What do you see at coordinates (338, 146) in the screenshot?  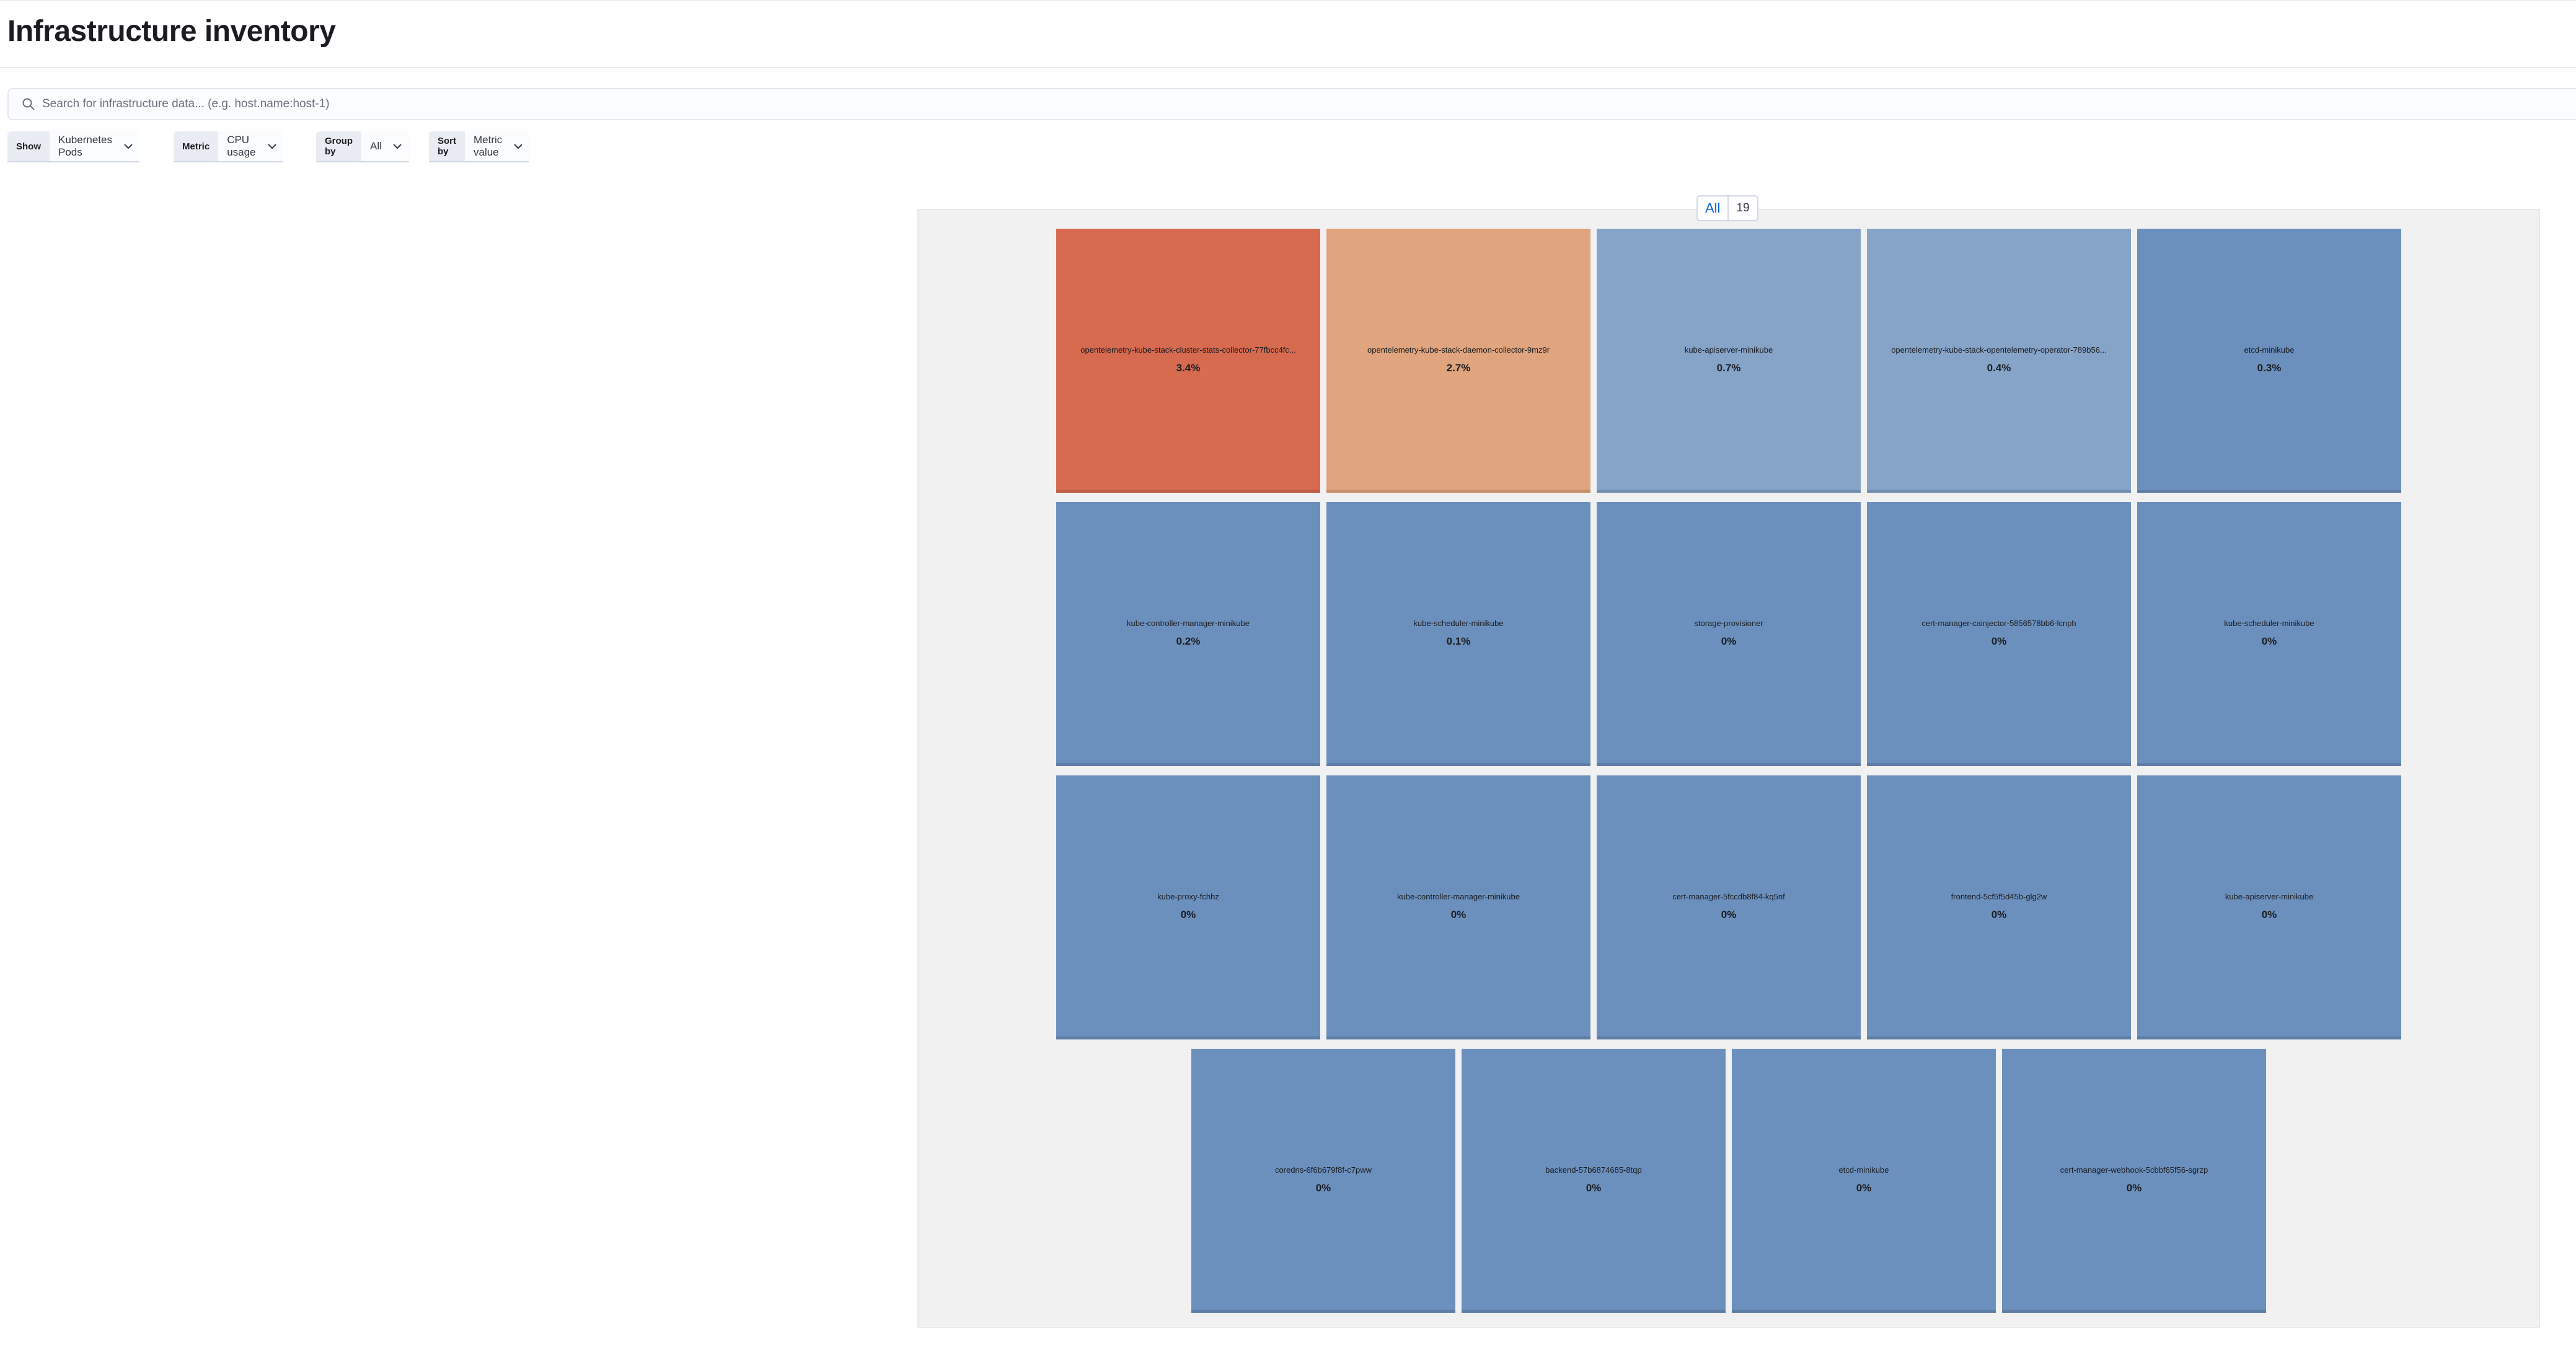 I see `group-by-filter-label: Group by` at bounding box center [338, 146].